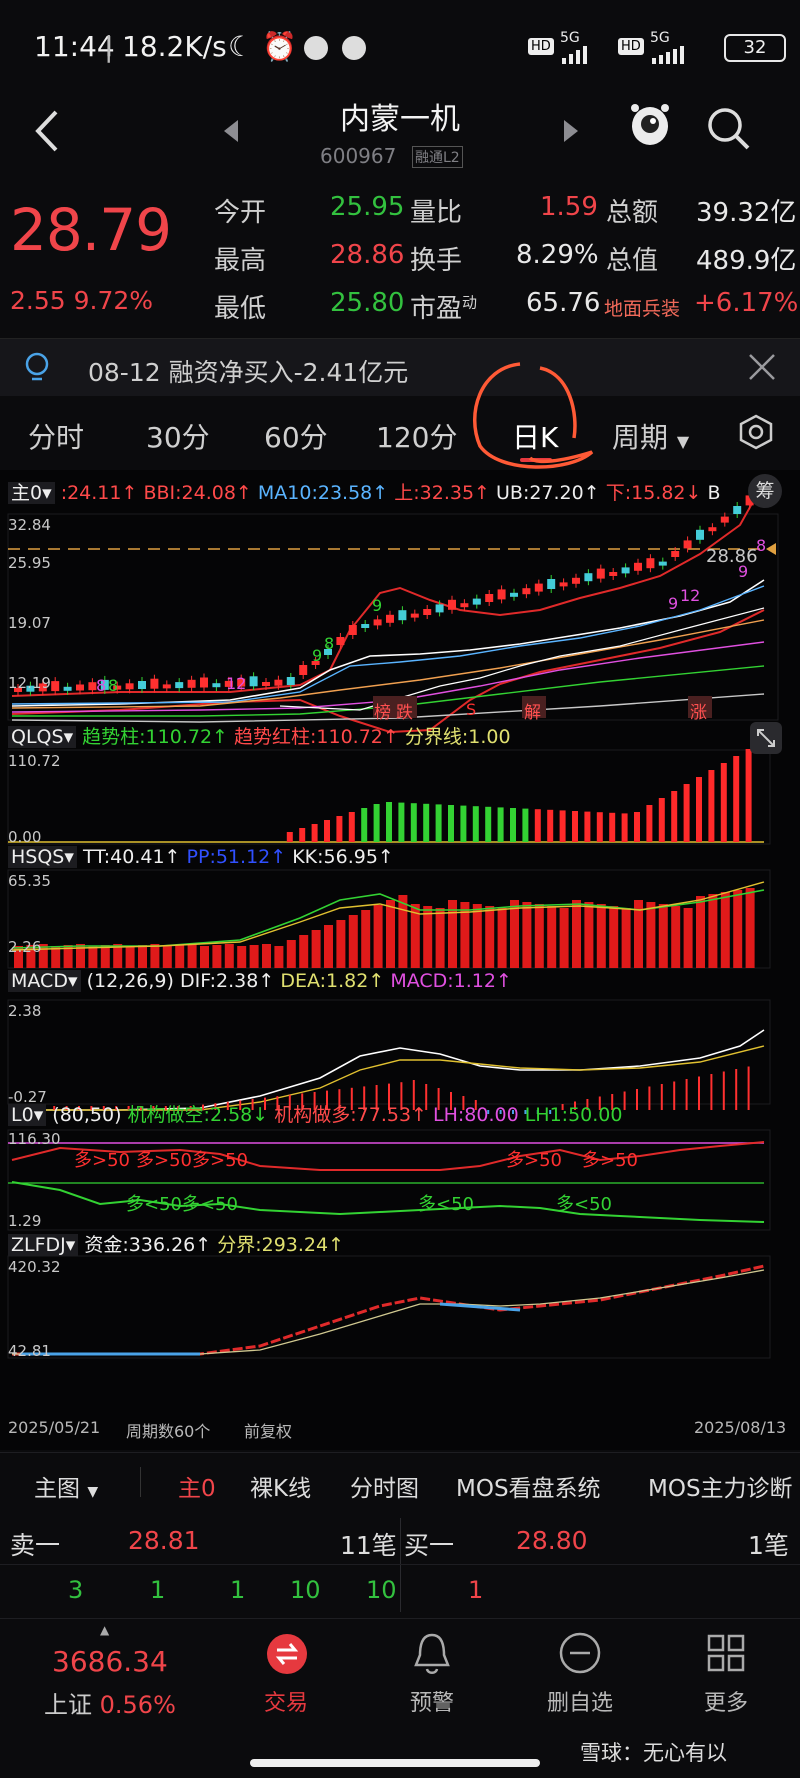  Describe the element at coordinates (400, 46) in the screenshot. I see `status-bar: 11:44 | 18.2K/s ☾ ⏰ HD 5G HD 5G 32` at that location.